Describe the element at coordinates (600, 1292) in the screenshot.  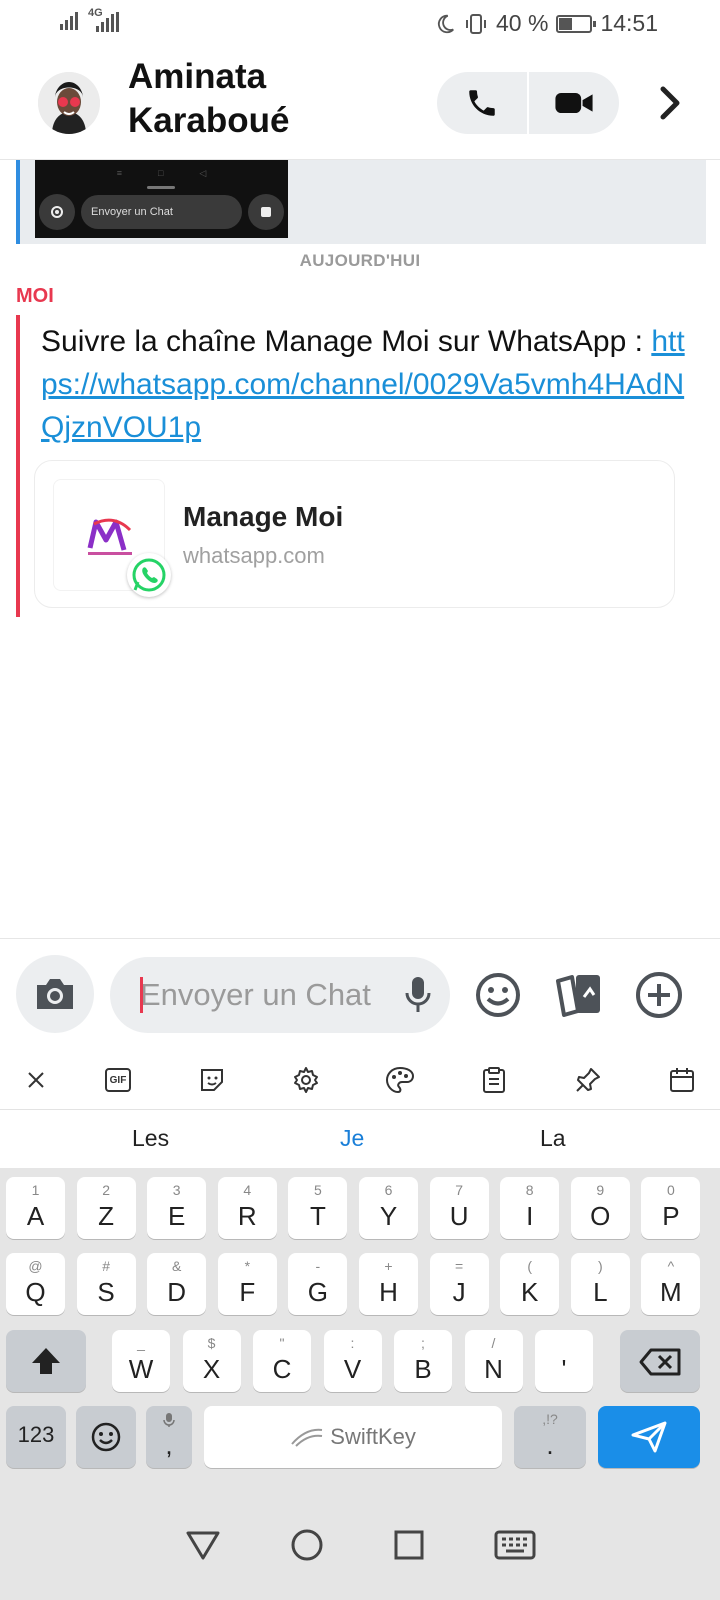
I see `key-label: L` at that location.